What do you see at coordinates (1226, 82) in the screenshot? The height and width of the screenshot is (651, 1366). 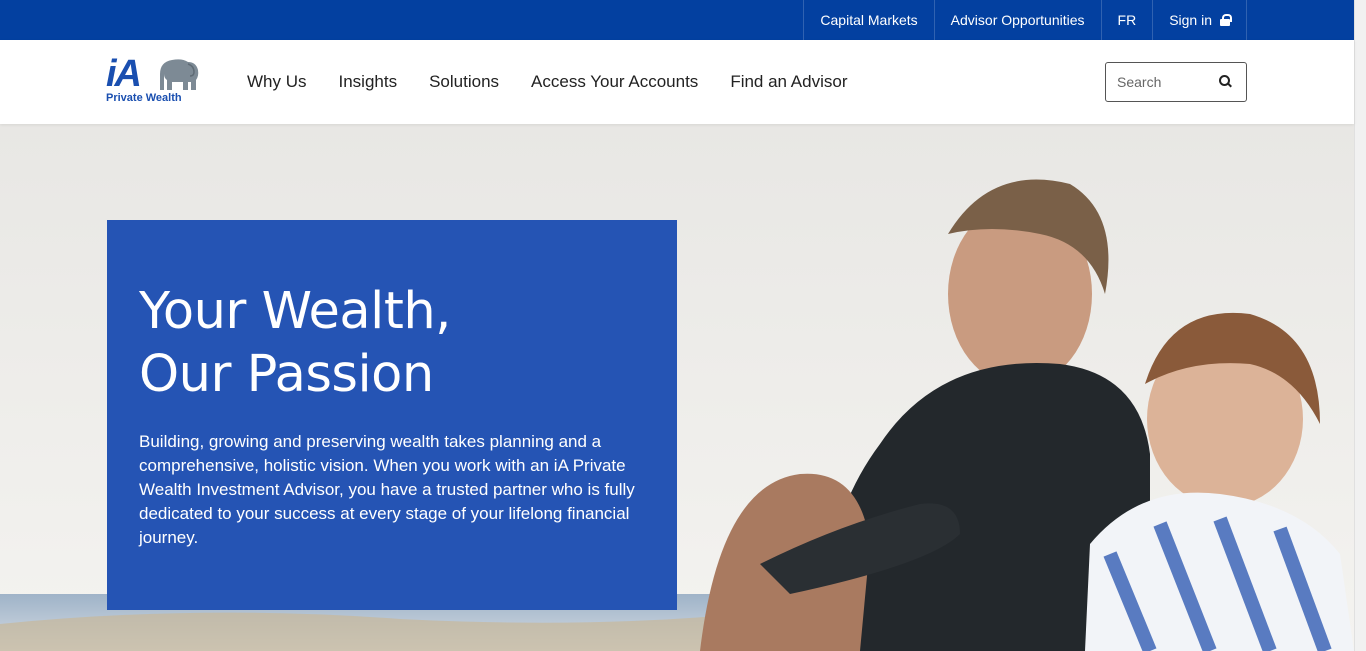 I see `search-icon` at bounding box center [1226, 82].